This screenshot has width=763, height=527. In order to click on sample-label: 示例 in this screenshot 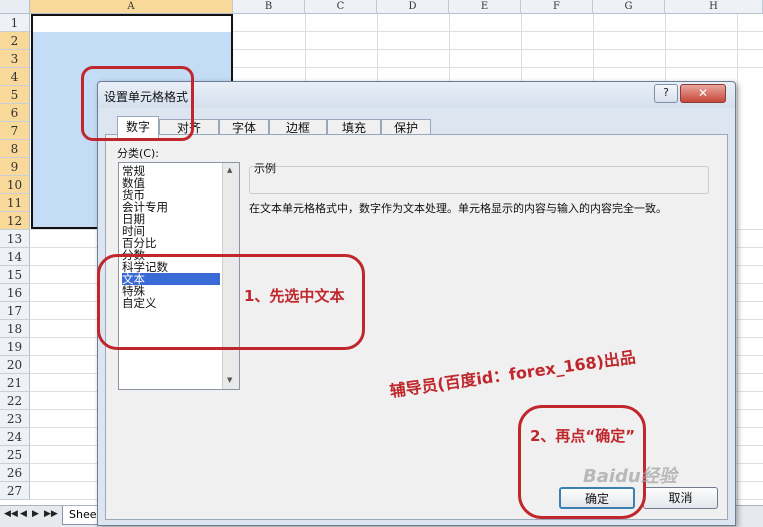, I will do `click(265, 168)`.